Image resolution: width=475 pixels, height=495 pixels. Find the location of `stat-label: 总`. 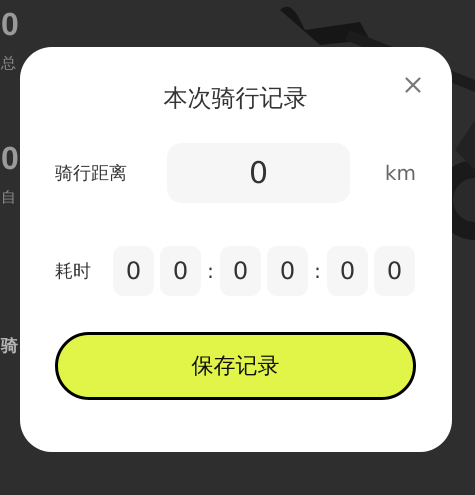

stat-label: 总 is located at coordinates (8, 63).